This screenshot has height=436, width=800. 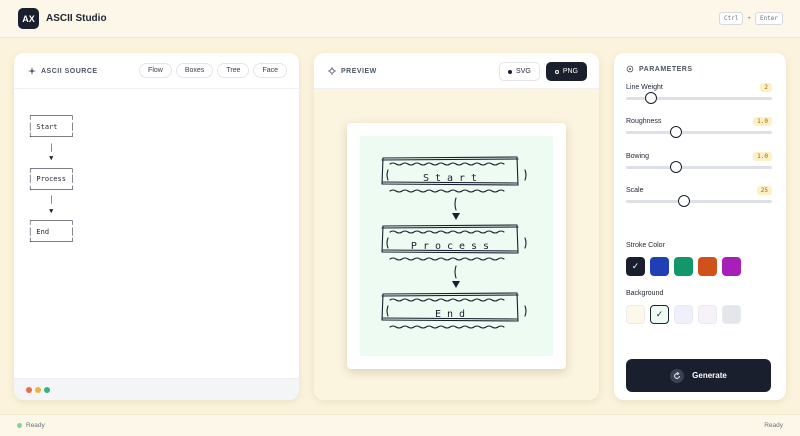 What do you see at coordinates (699, 127) in the screenshot?
I see `slider-roughness: Roughness 1.0` at bounding box center [699, 127].